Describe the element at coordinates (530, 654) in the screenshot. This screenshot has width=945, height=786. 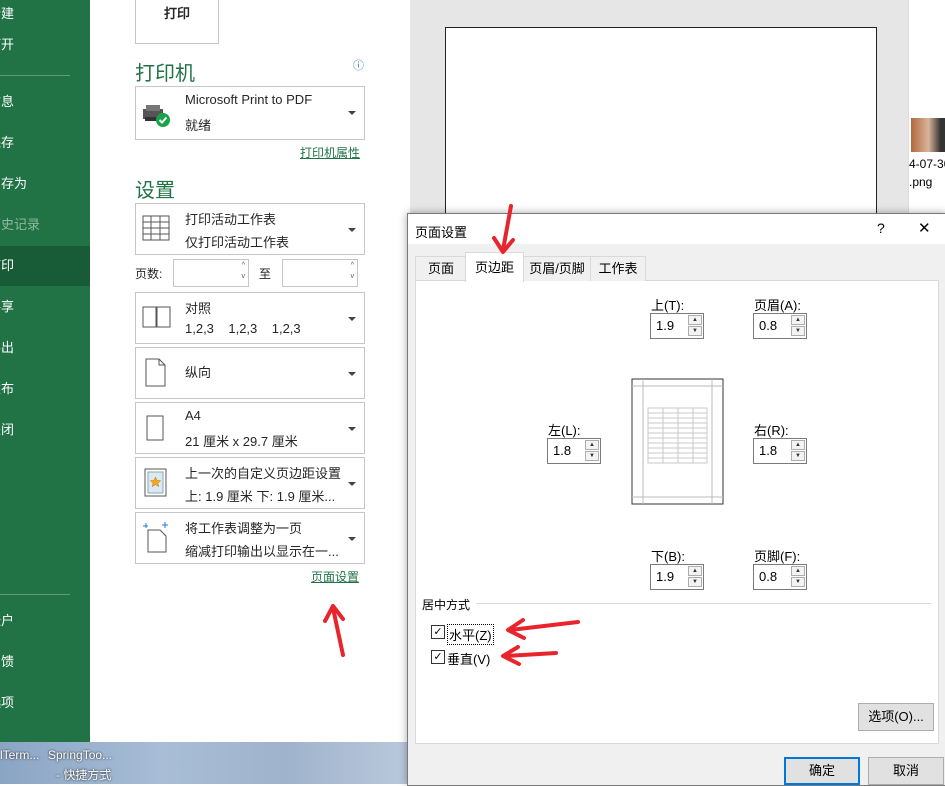
I see `arrow-to-vertical` at that location.